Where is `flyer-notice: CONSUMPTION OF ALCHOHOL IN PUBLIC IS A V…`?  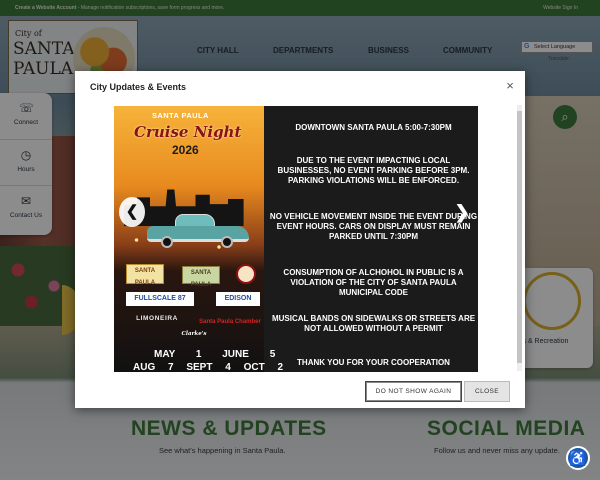
flyer-notice: CONSUMPTION OF ALCHOHOL IN PUBLIC IS A V… is located at coordinates (373, 282).